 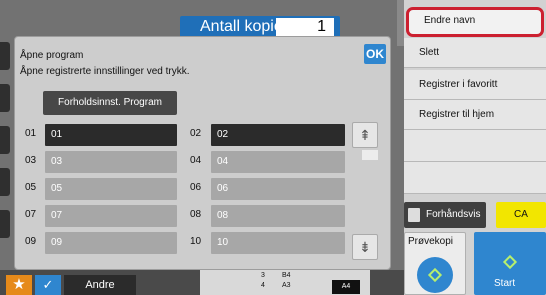 I want to click on favorite-star-button: ★, so click(x=19, y=285).